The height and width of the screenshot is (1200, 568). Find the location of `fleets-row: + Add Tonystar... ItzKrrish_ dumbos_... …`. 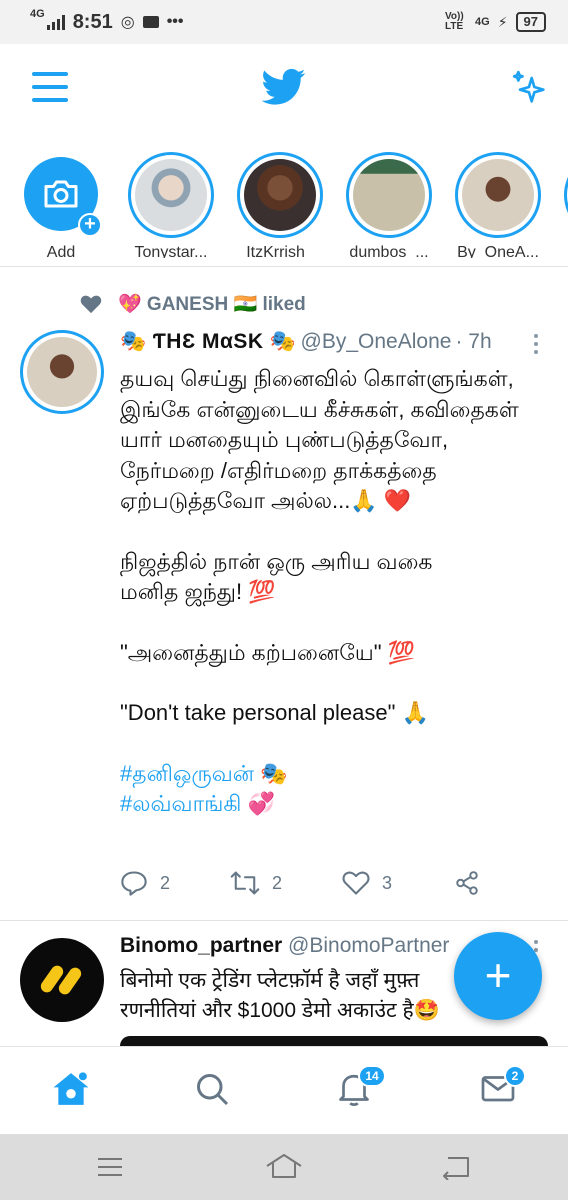

fleets-row: + Add Tonystar... ItzKrrish_ dumbos_... … is located at coordinates (284, 202).